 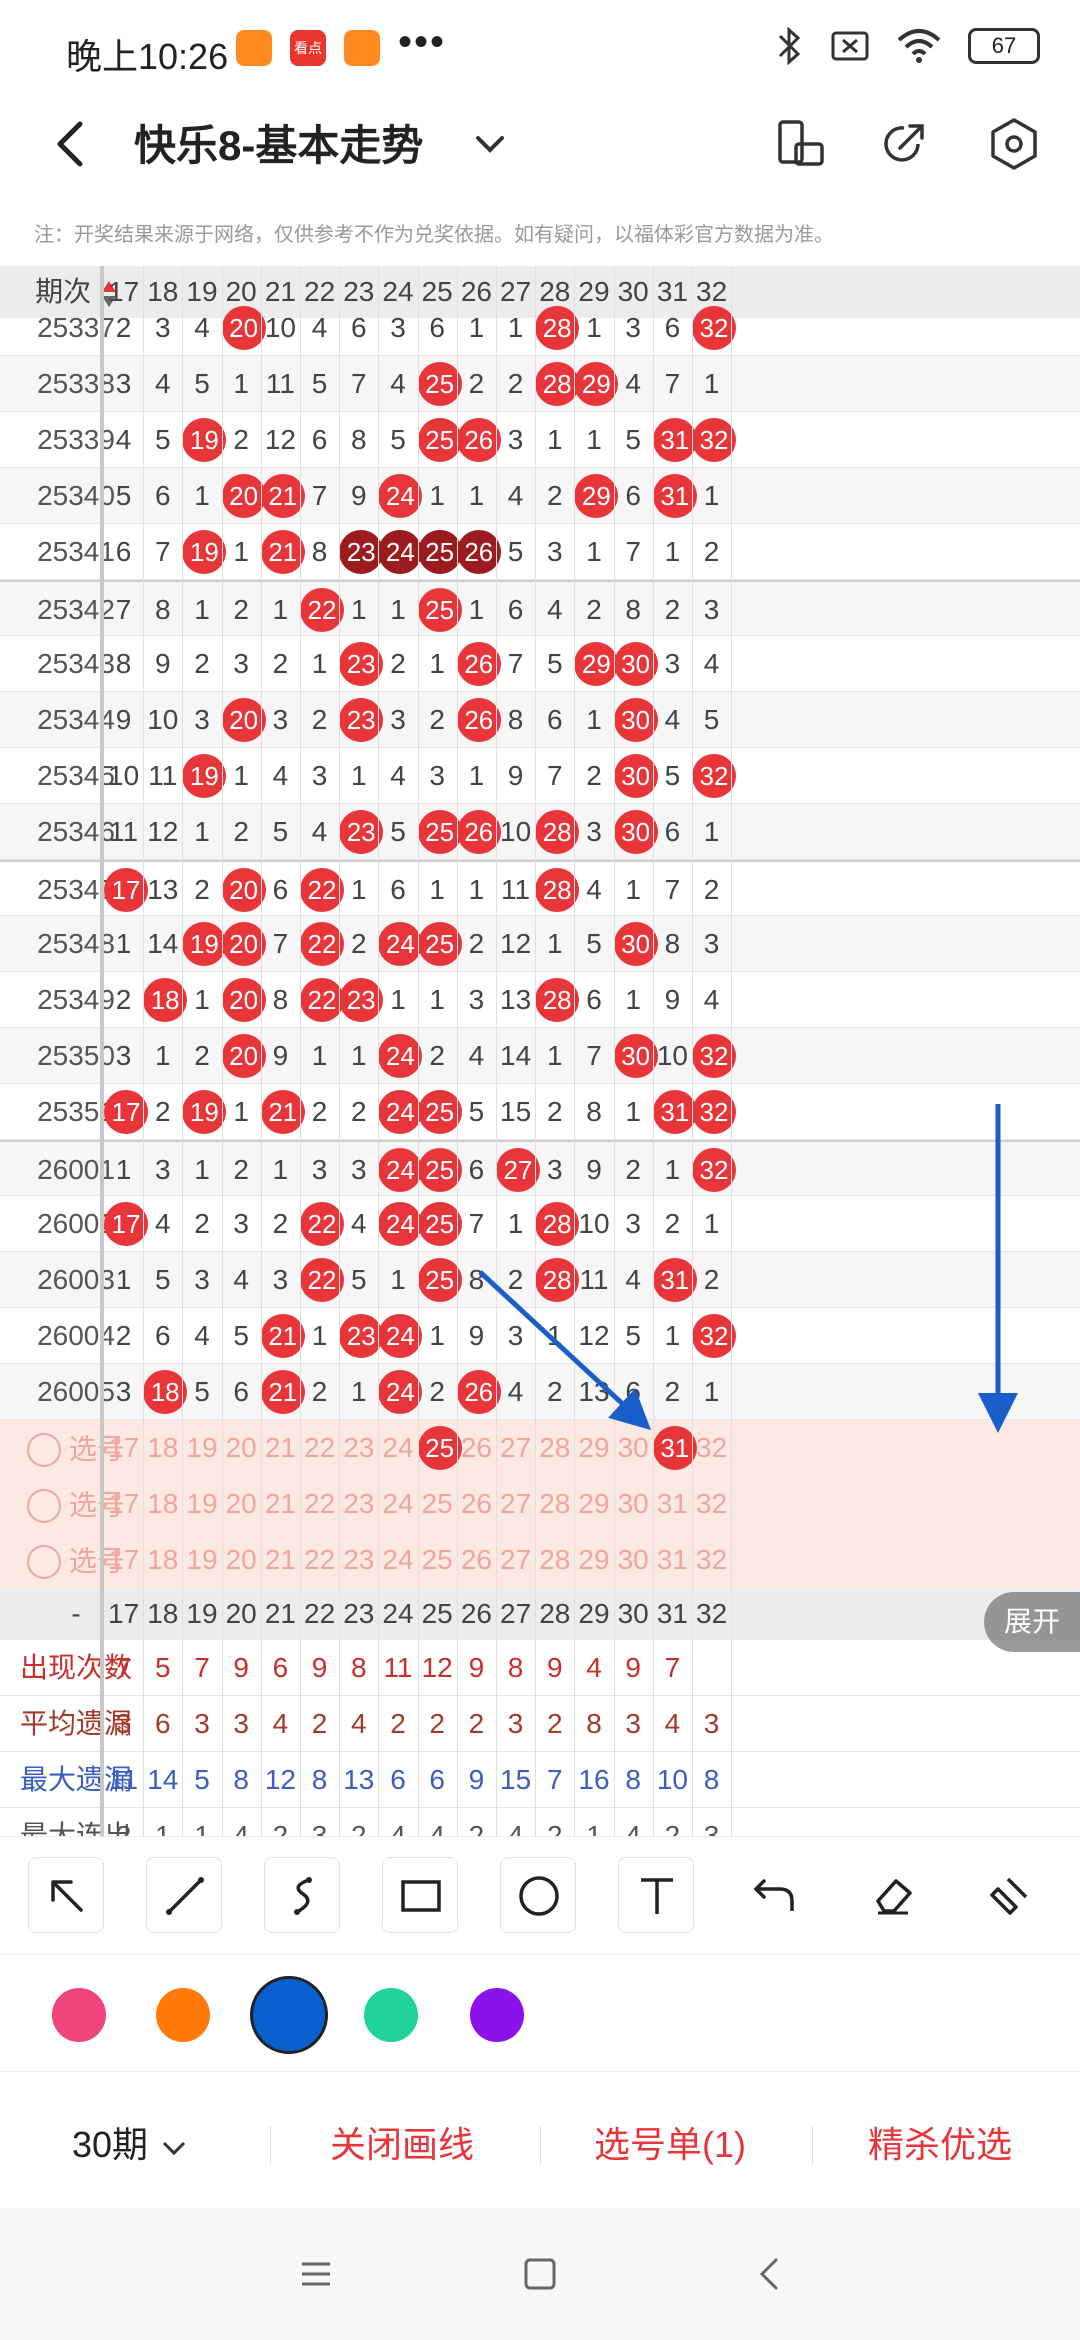 What do you see at coordinates (74, 144) in the screenshot?
I see `back-icon` at bounding box center [74, 144].